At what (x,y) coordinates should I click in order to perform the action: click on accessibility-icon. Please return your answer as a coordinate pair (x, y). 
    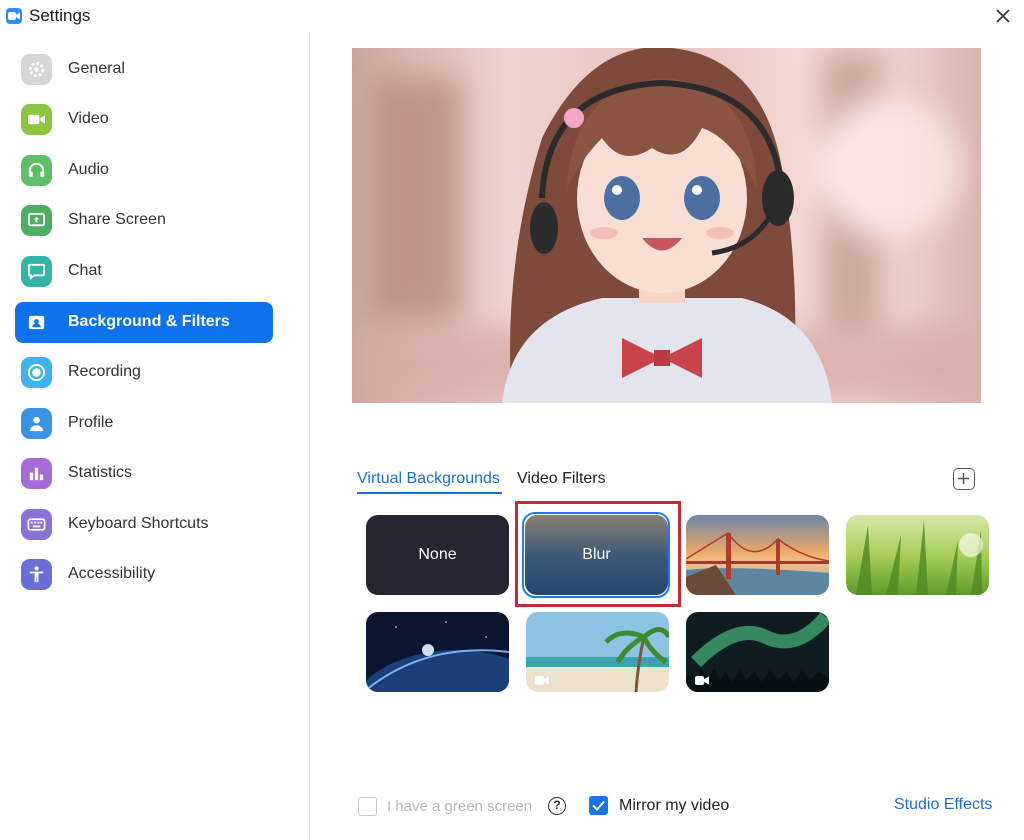
    Looking at the image, I should click on (36, 574).